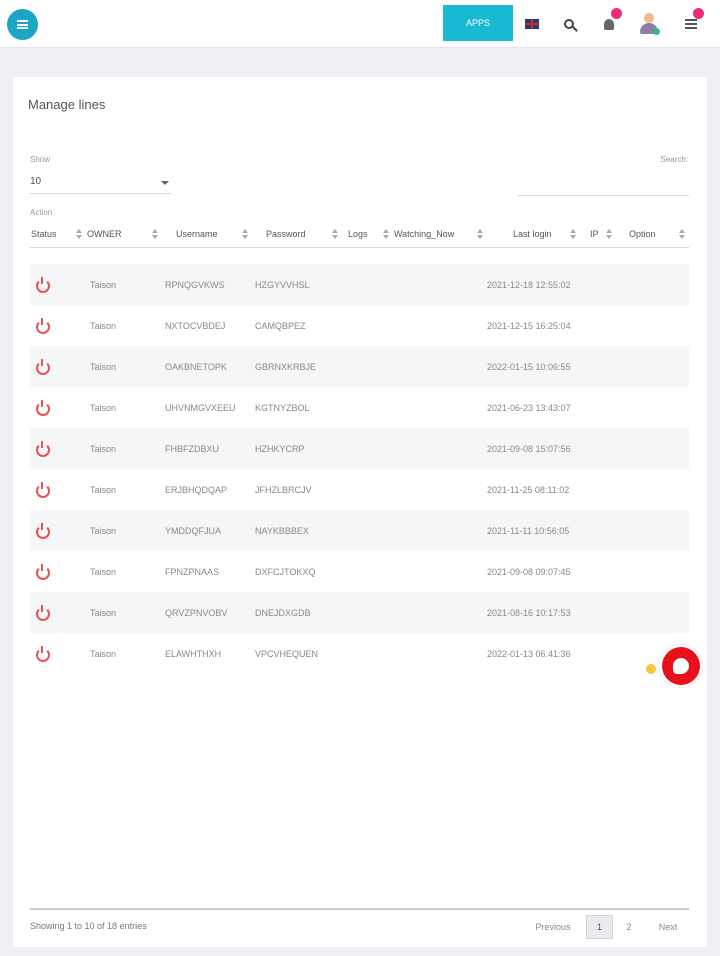 The width and height of the screenshot is (720, 956). I want to click on pagination-page-1: 1, so click(599, 927).